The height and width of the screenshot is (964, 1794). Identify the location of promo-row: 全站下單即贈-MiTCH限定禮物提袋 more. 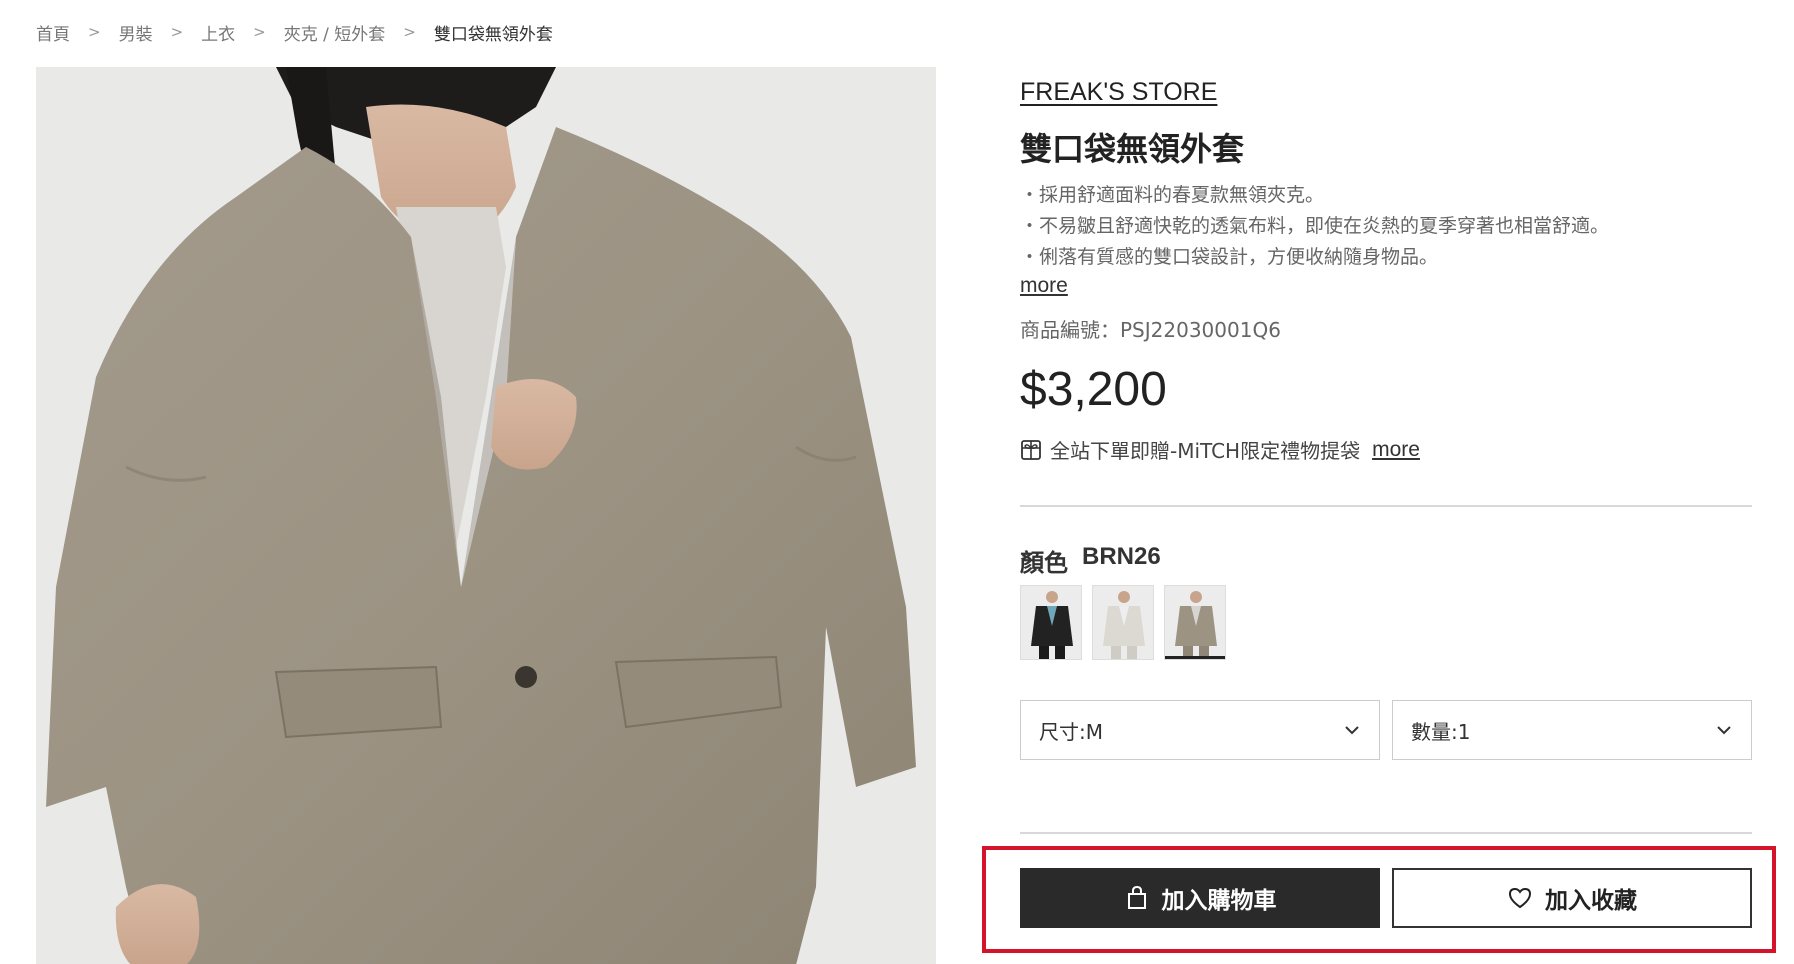
(1220, 449).